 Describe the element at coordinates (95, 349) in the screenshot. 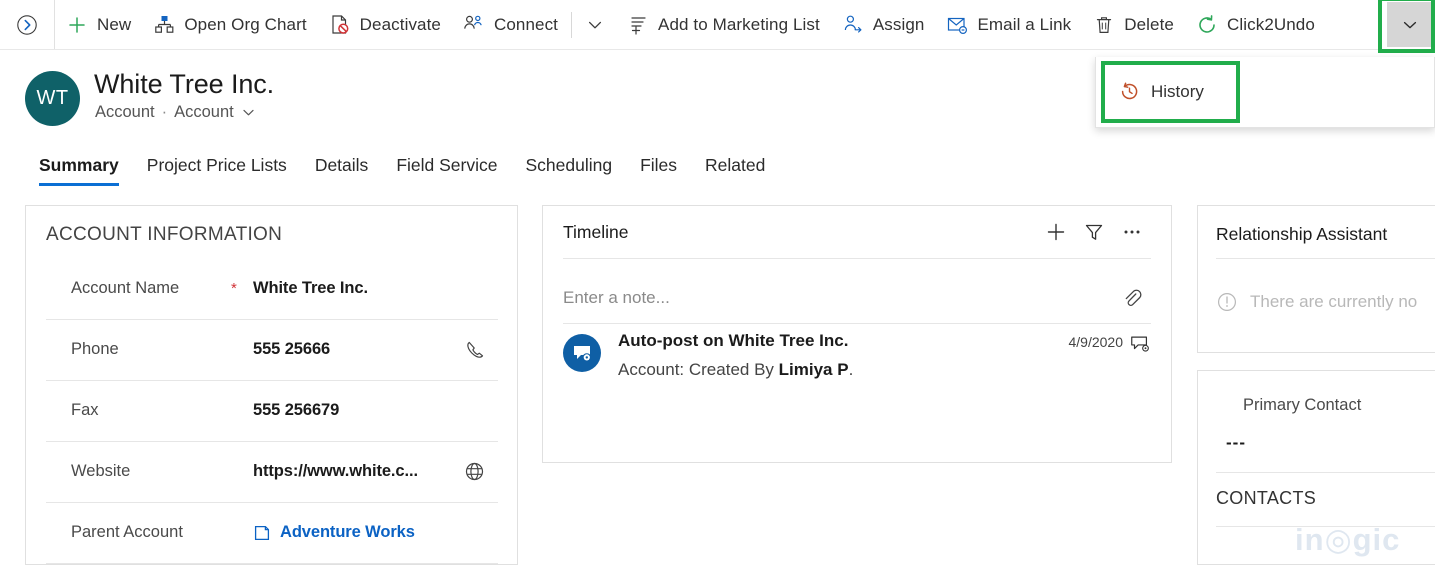

I see `field-label-phone: Phone` at that location.